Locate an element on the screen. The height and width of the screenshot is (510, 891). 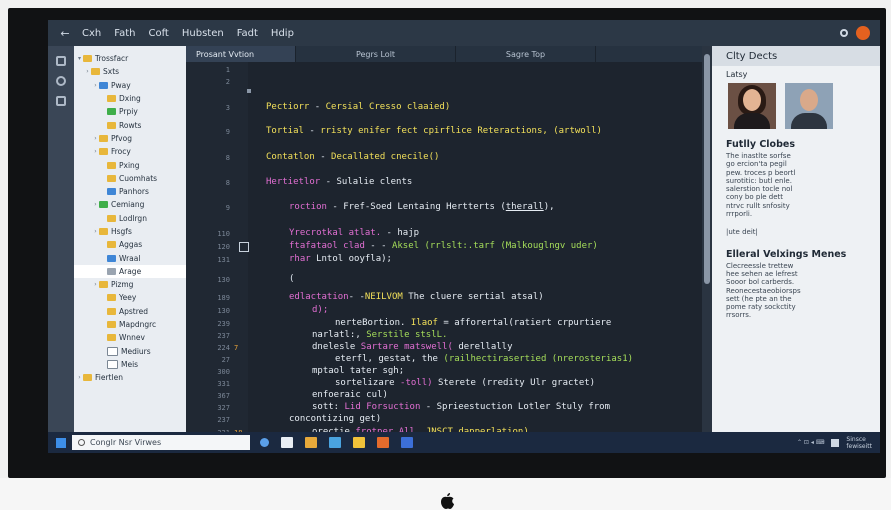
store-icon is located at coordinates (335, 442).